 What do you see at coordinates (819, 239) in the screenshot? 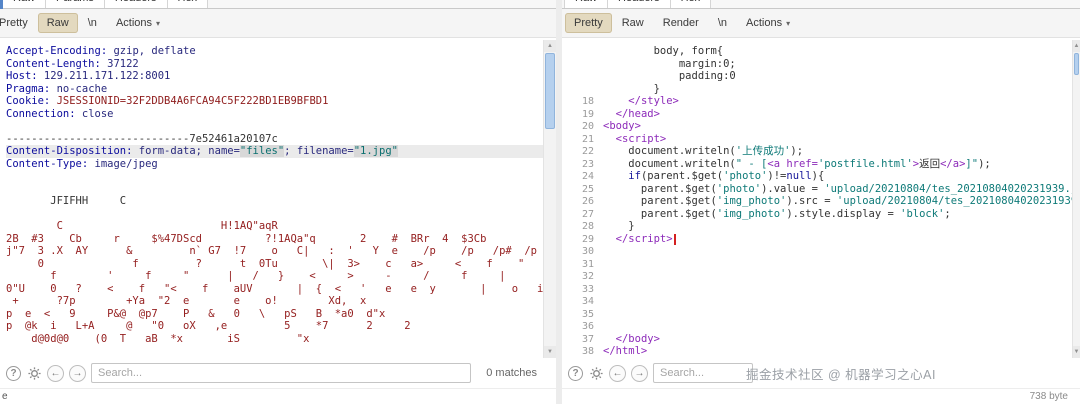
I see `code-line: 29 </script>` at bounding box center [819, 239].